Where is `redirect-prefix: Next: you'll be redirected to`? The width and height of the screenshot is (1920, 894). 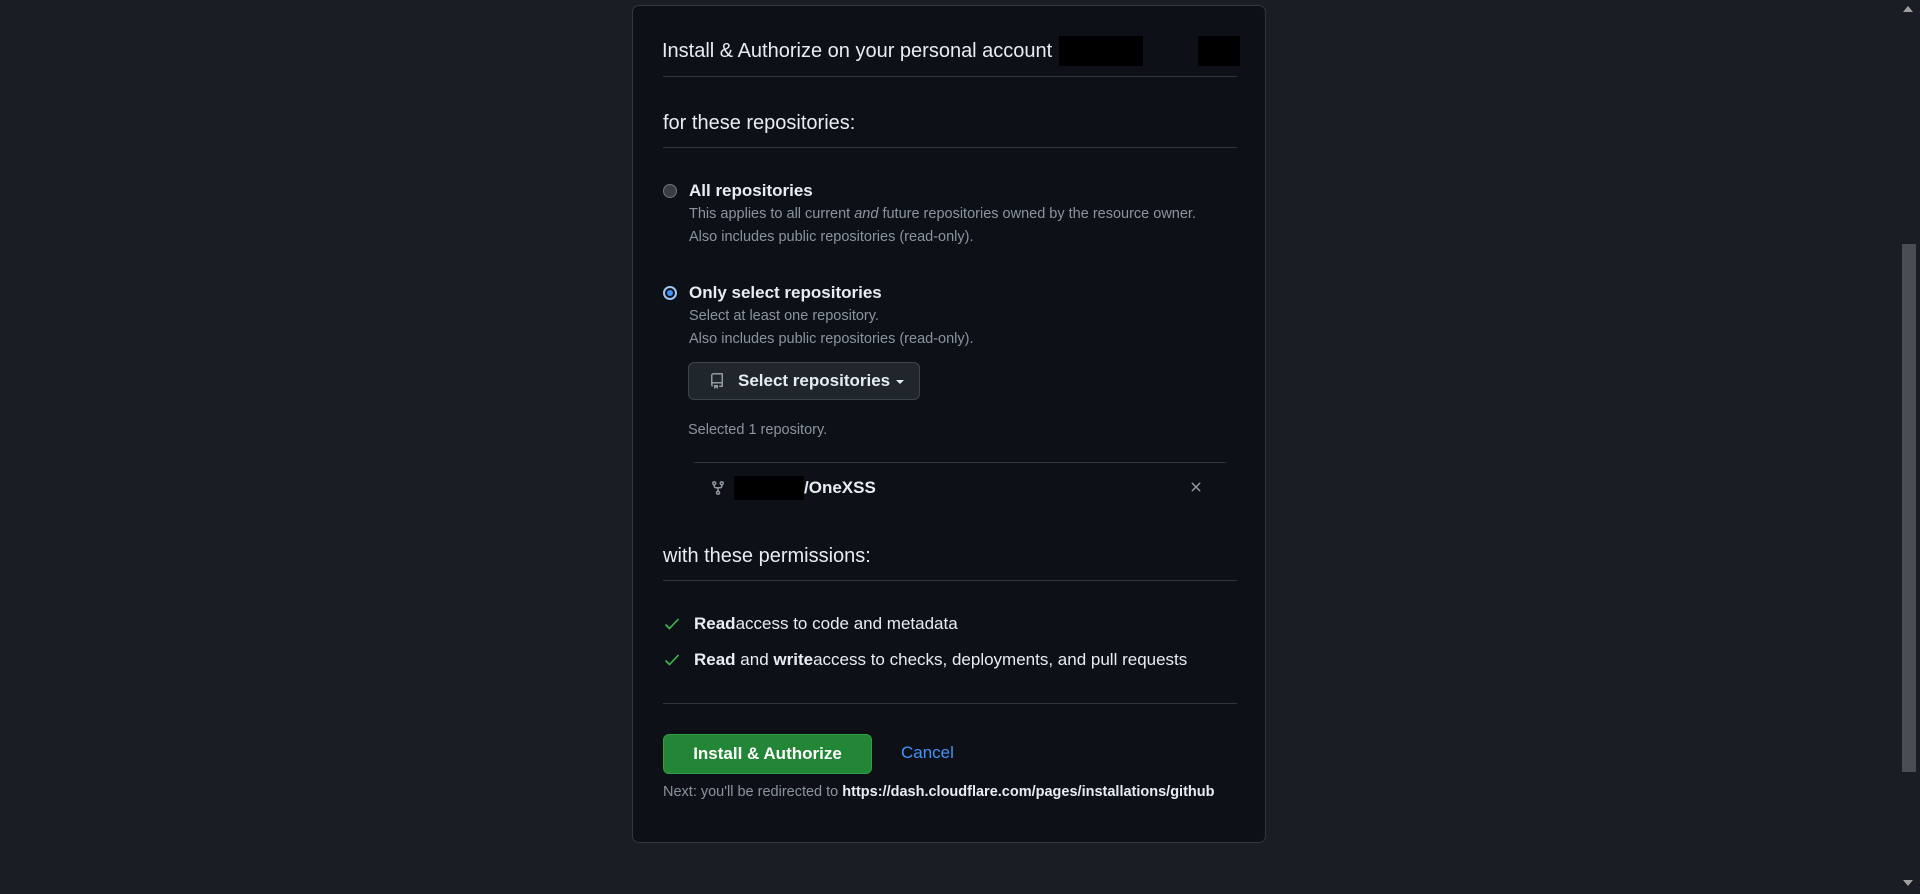
redirect-prefix: Next: you'll be redirected to is located at coordinates (753, 792).